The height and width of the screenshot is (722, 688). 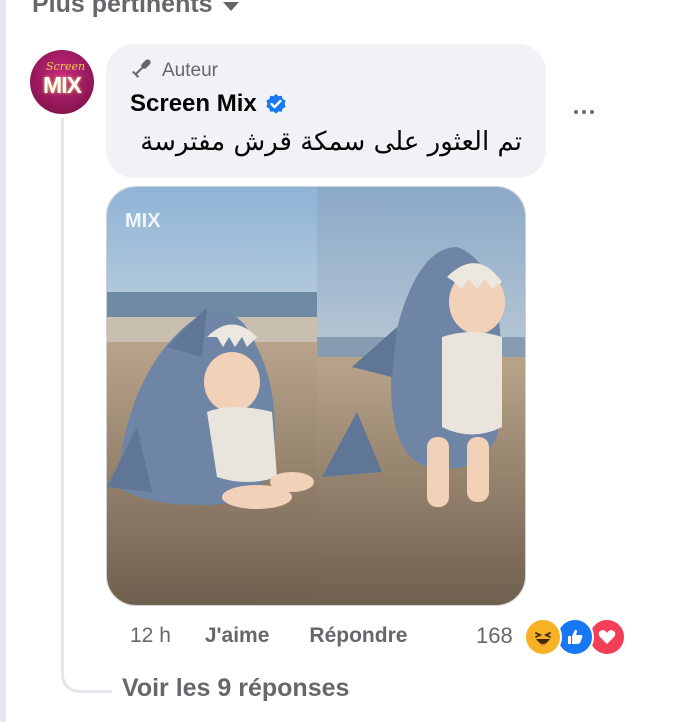 I want to click on comment-actions: 12 h J'aime Répondre, so click(x=268, y=636).